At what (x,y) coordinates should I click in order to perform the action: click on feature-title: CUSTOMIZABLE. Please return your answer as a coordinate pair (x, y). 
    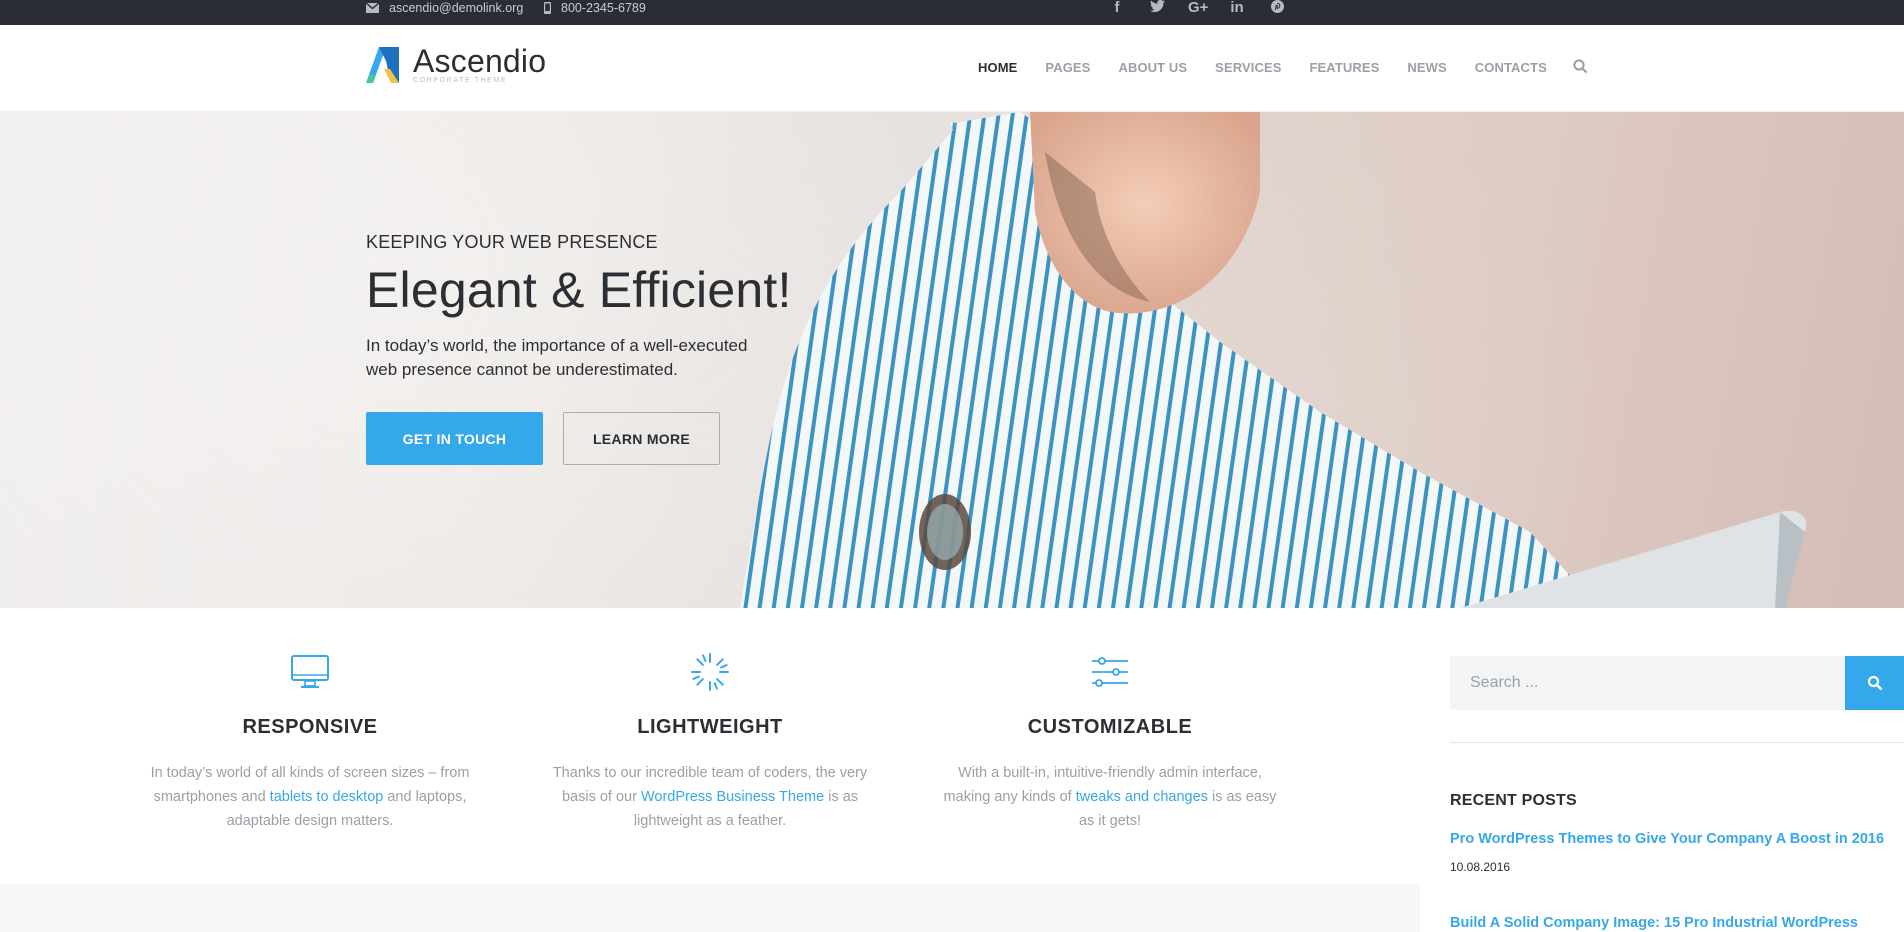
    Looking at the image, I should click on (1110, 727).